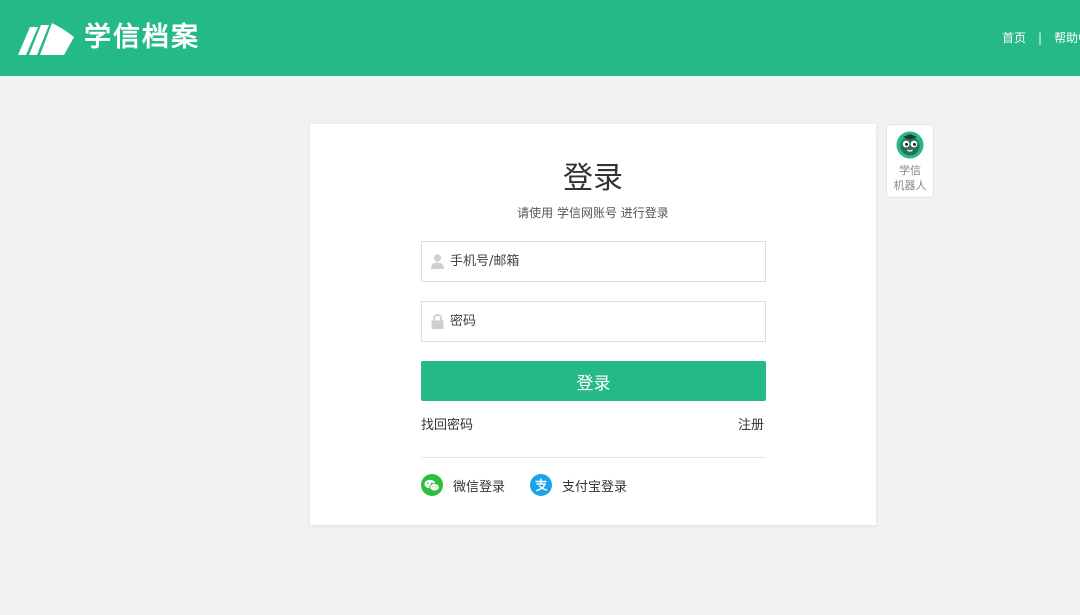  I want to click on divider, so click(593, 457).